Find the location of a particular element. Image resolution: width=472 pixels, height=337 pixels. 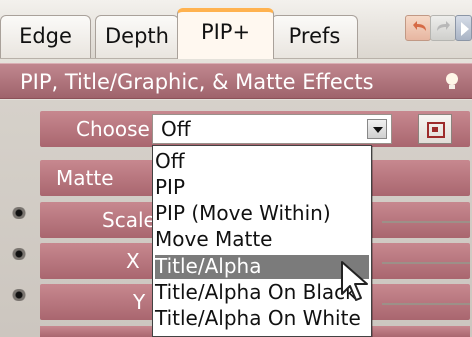

tab-label: Prefs is located at coordinates (314, 36).